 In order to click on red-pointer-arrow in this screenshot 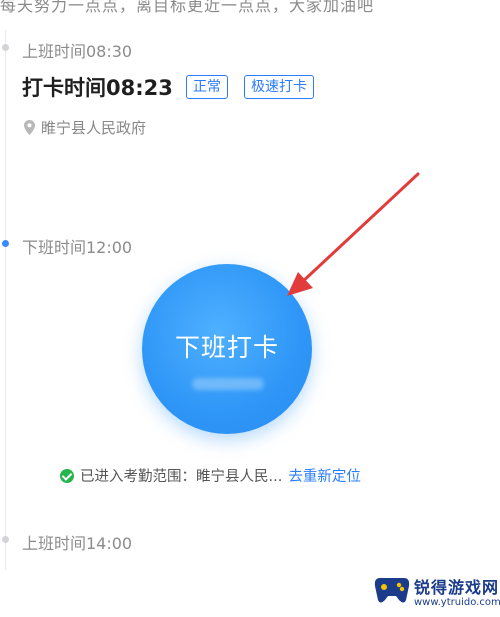, I will do `click(353, 234)`.